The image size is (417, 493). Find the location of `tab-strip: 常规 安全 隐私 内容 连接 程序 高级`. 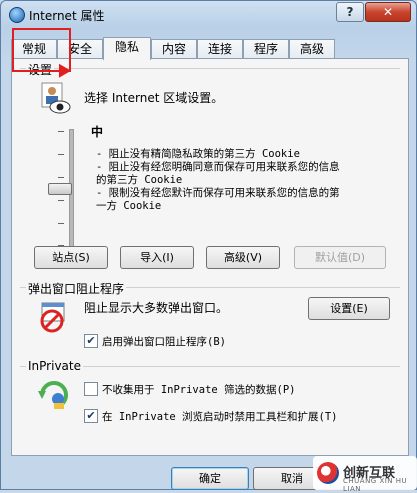

tab-strip: 常规 安全 隐私 内容 连接 程序 高级 is located at coordinates (211, 48).